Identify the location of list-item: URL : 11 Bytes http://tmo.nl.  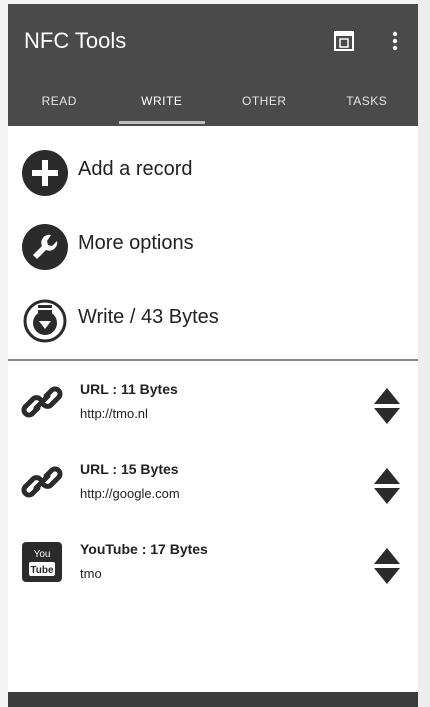
(213, 412).